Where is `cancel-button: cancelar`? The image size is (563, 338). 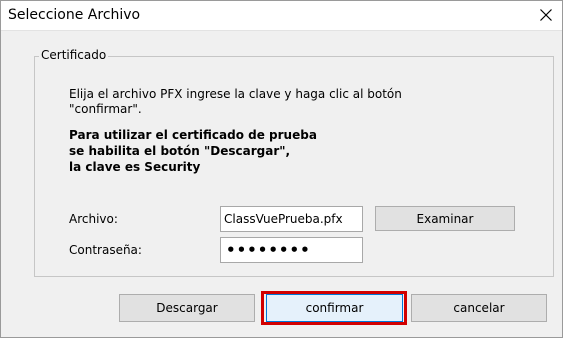
cancel-button: cancelar is located at coordinates (479, 308).